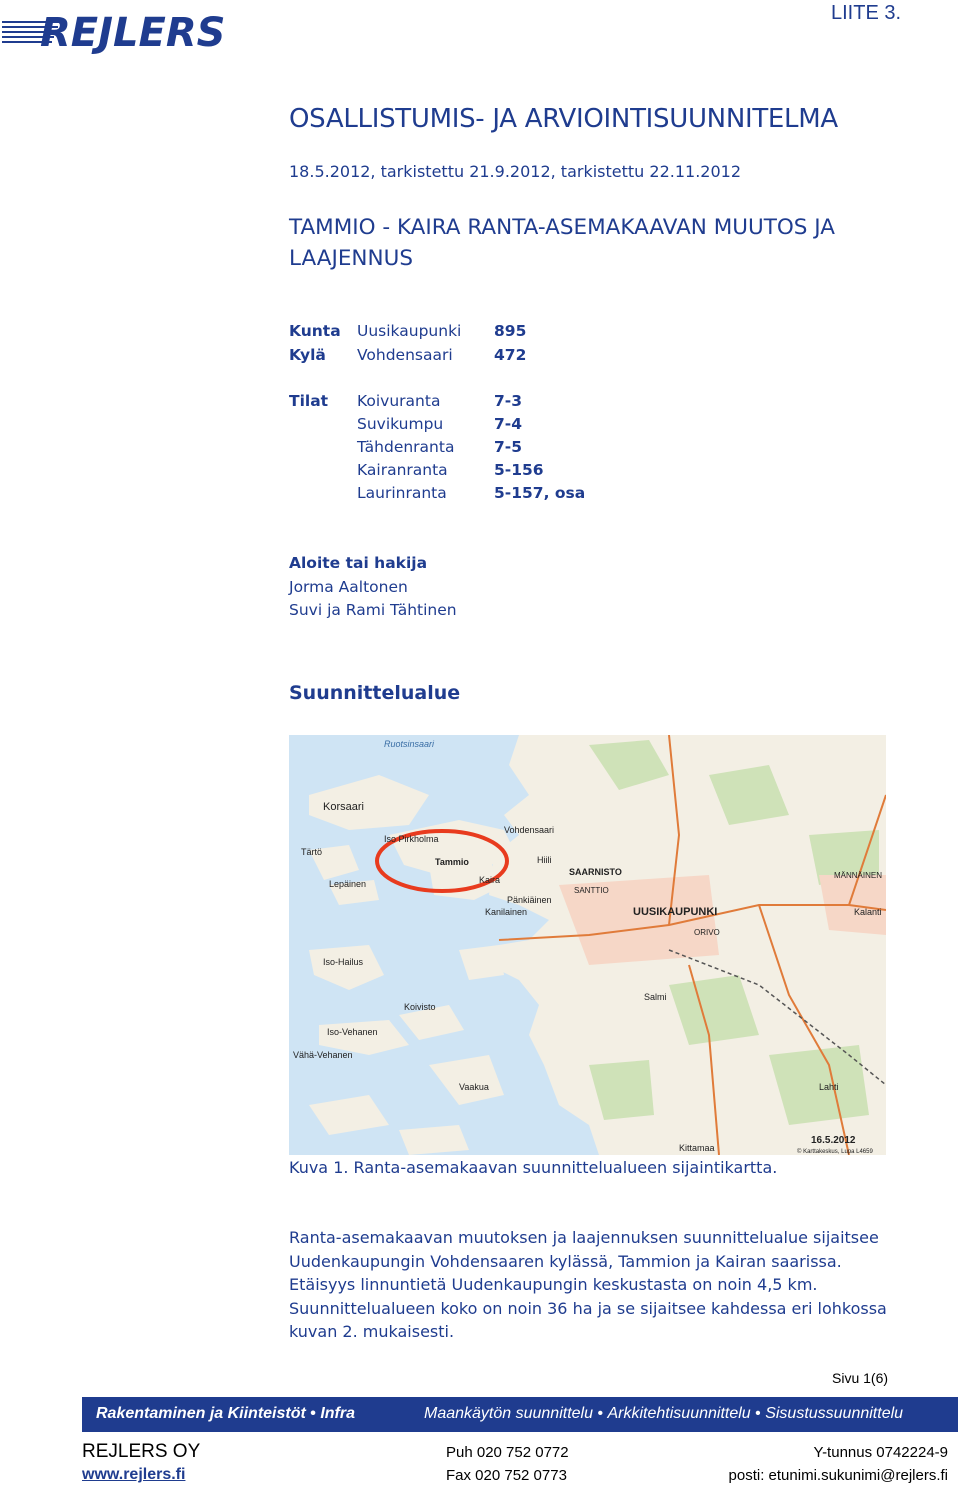 The width and height of the screenshot is (960, 1490). Describe the element at coordinates (507, 1452) in the screenshot. I see `footer-phone: Puh 020 752 0772` at that location.